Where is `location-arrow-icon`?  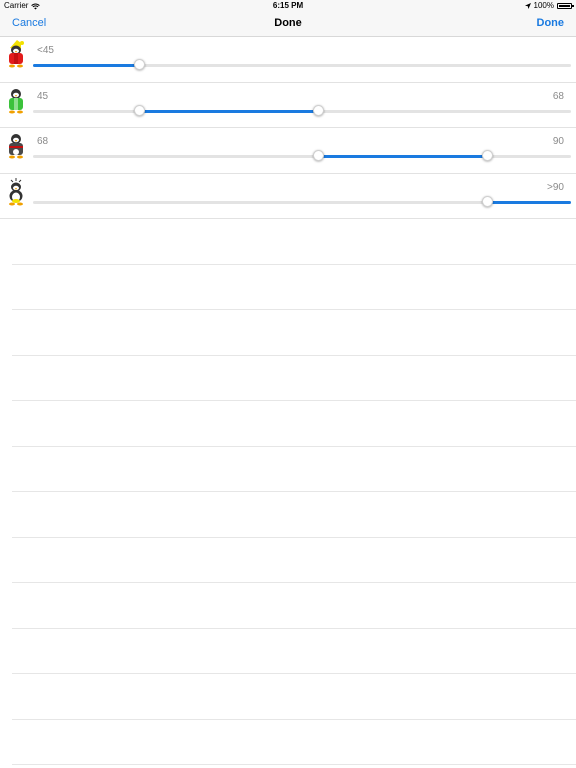 location-arrow-icon is located at coordinates (527, 6).